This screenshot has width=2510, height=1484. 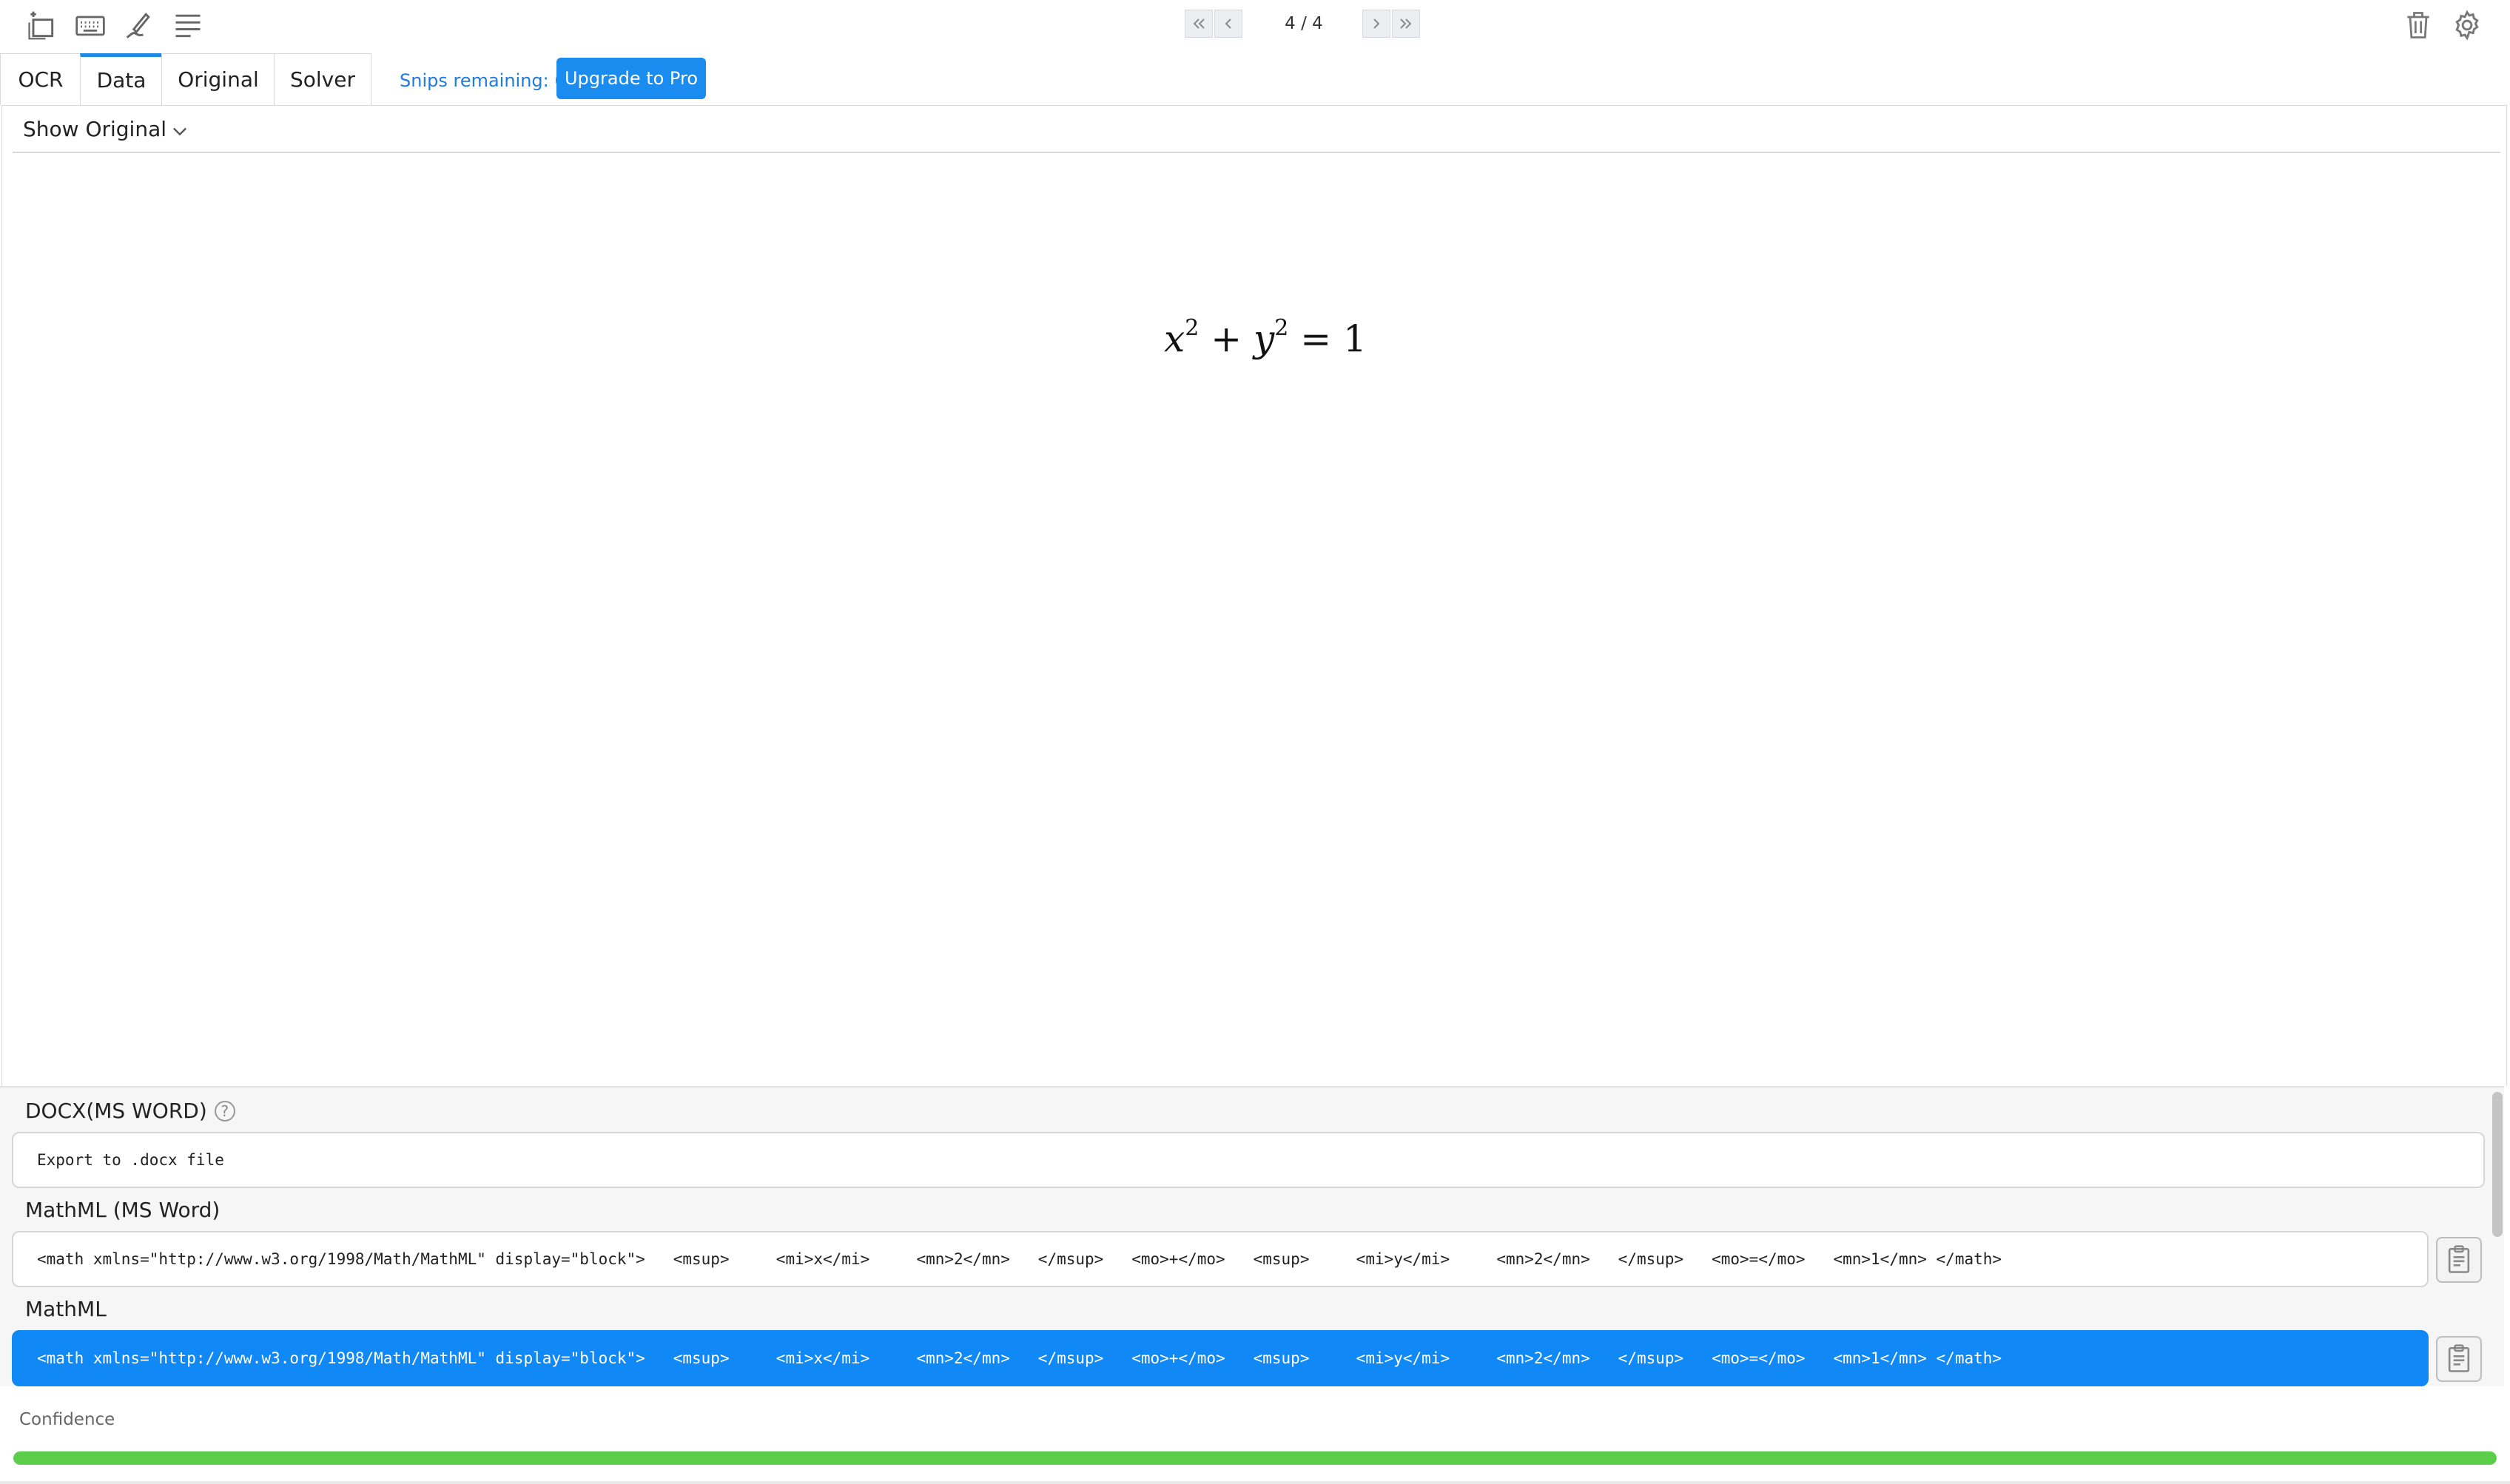 I want to click on show-original-label: Show Original, so click(x=95, y=129).